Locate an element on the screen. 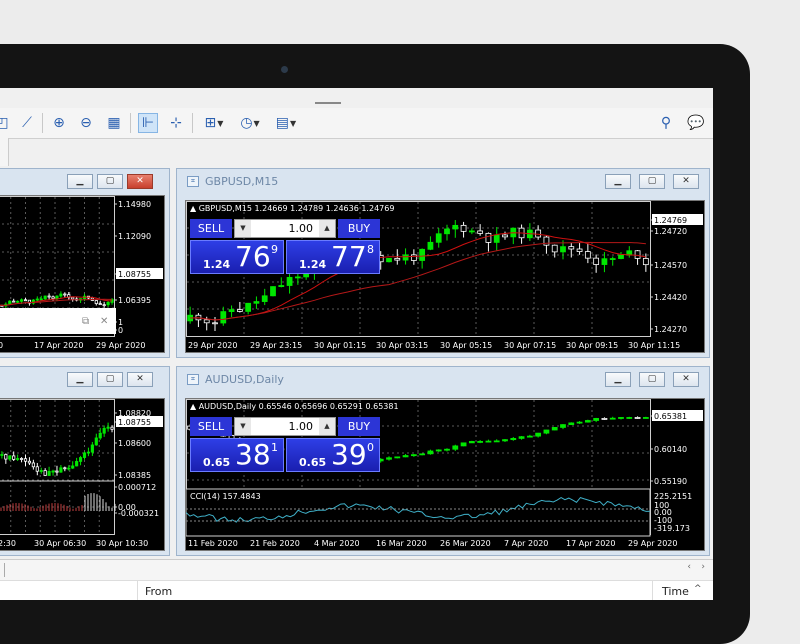  sell-price-box: 1.24 76 9 is located at coordinates (237, 257).